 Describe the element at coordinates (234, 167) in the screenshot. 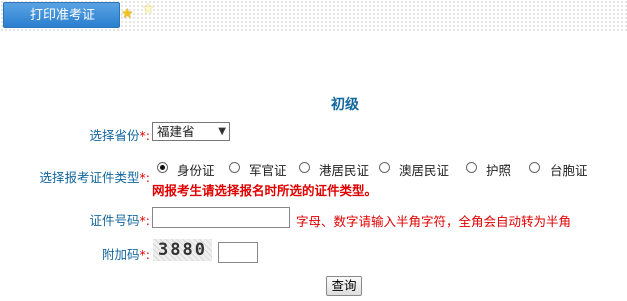

I see `radio-officer-card` at that location.